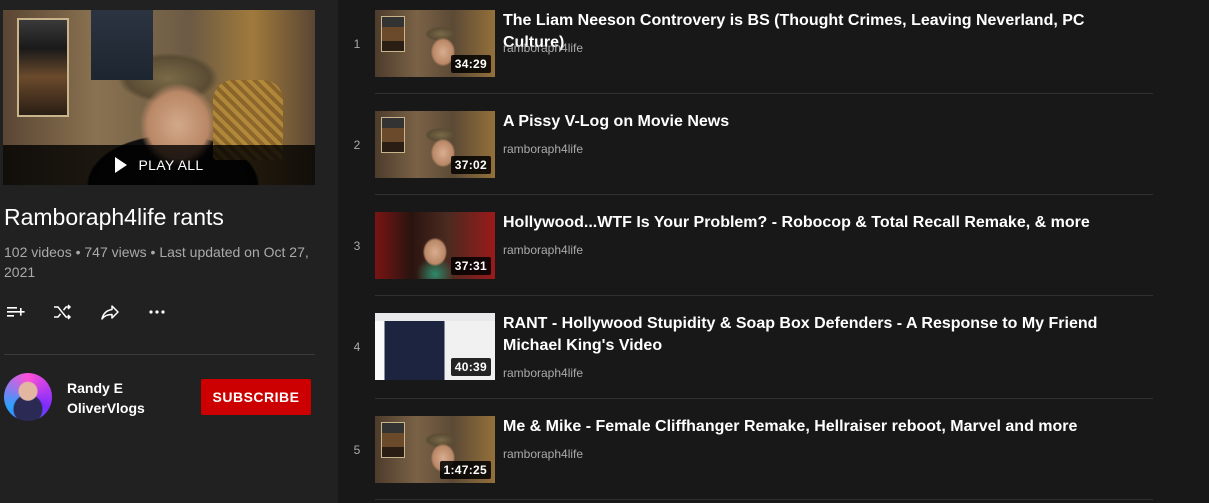 Image resolution: width=1209 pixels, height=503 pixels. I want to click on video-title: A Pissy V-Log on Movie News, so click(823, 122).